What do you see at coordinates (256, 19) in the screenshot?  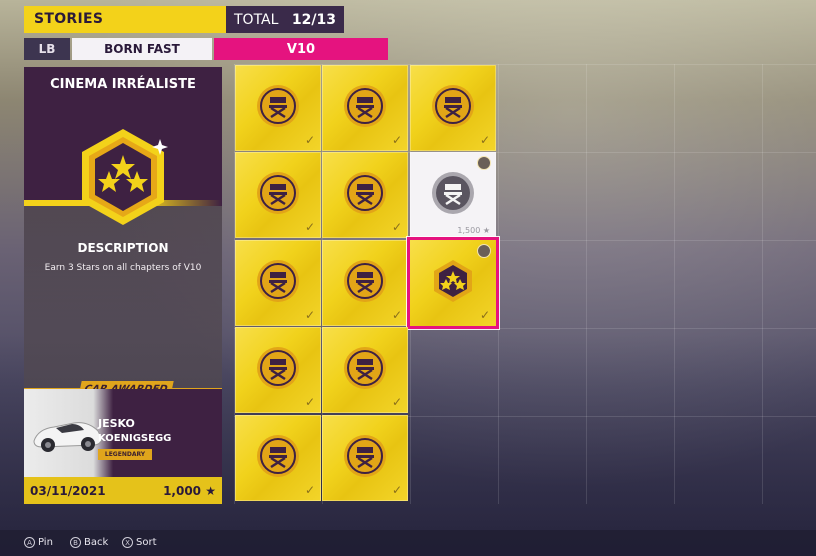 I see `total-label: TOTAL` at bounding box center [256, 19].